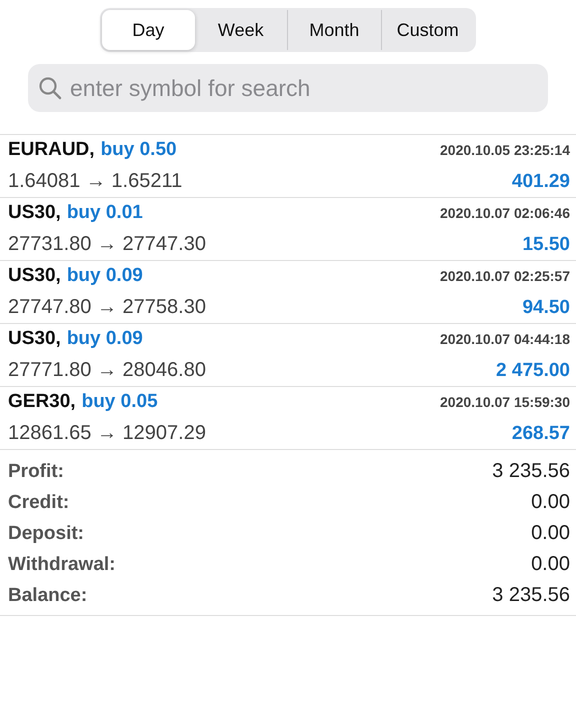 This screenshot has height=720, width=576. What do you see at coordinates (46, 533) in the screenshot?
I see `summary-label: Deposit:` at bounding box center [46, 533].